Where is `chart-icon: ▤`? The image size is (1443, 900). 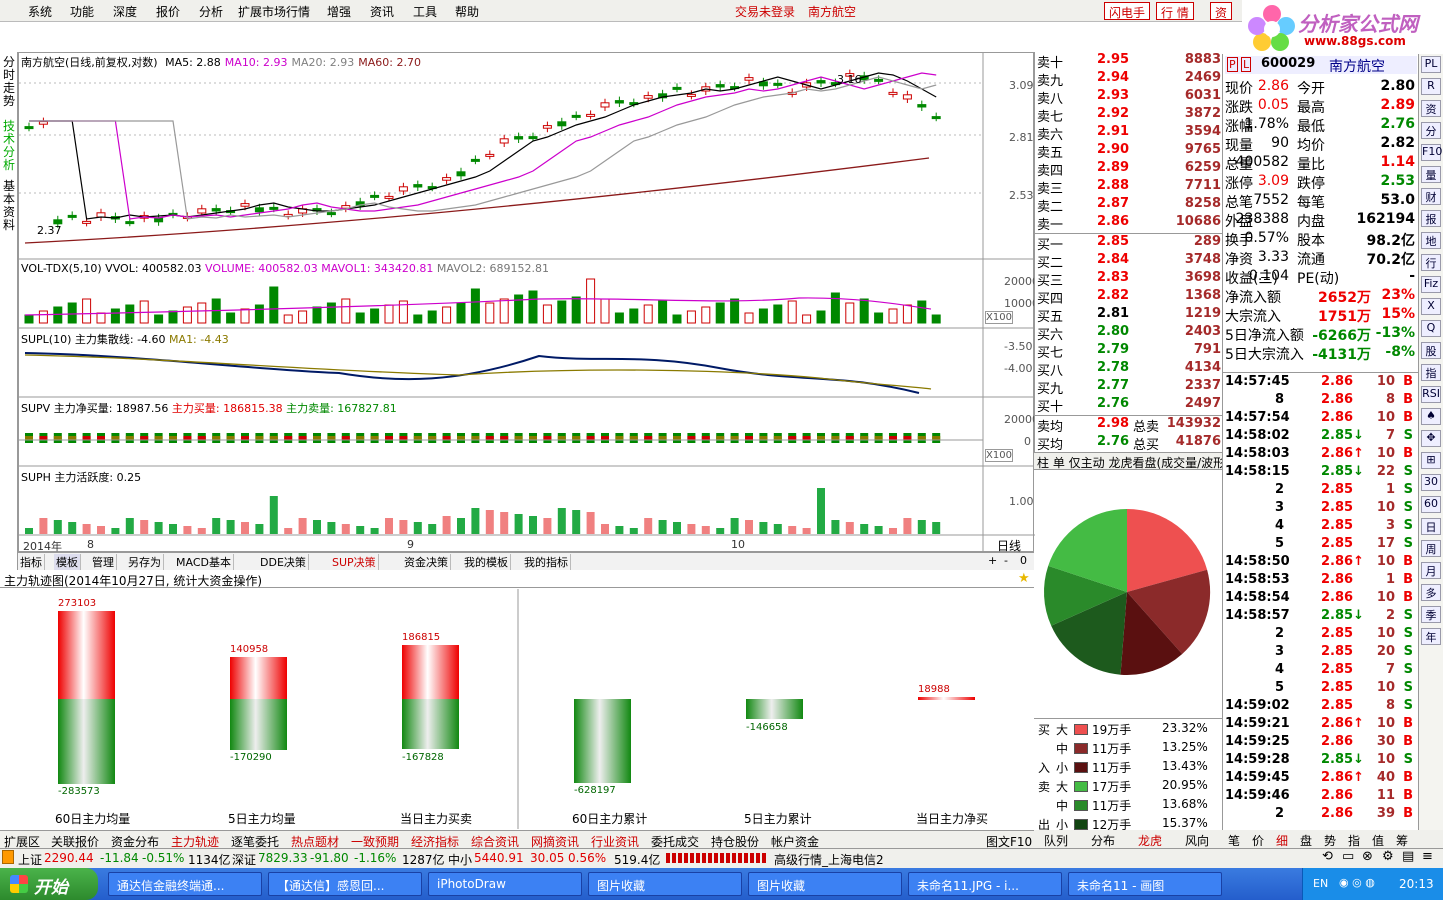
chart-icon: ▤ is located at coordinates (1408, 856).